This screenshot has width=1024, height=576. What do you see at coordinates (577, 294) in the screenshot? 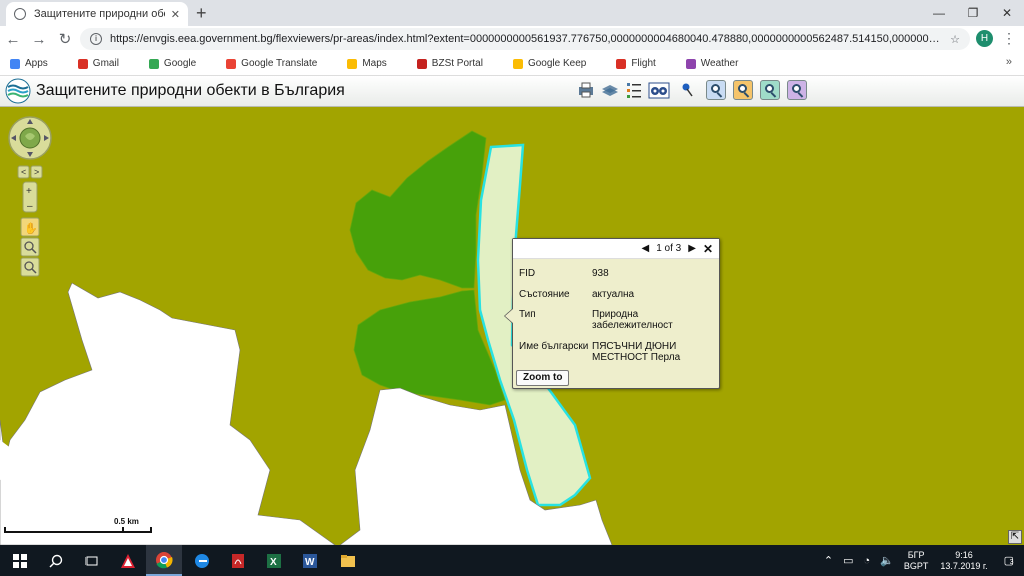
I see `popup-field-row: Състояние актуална` at bounding box center [577, 294].